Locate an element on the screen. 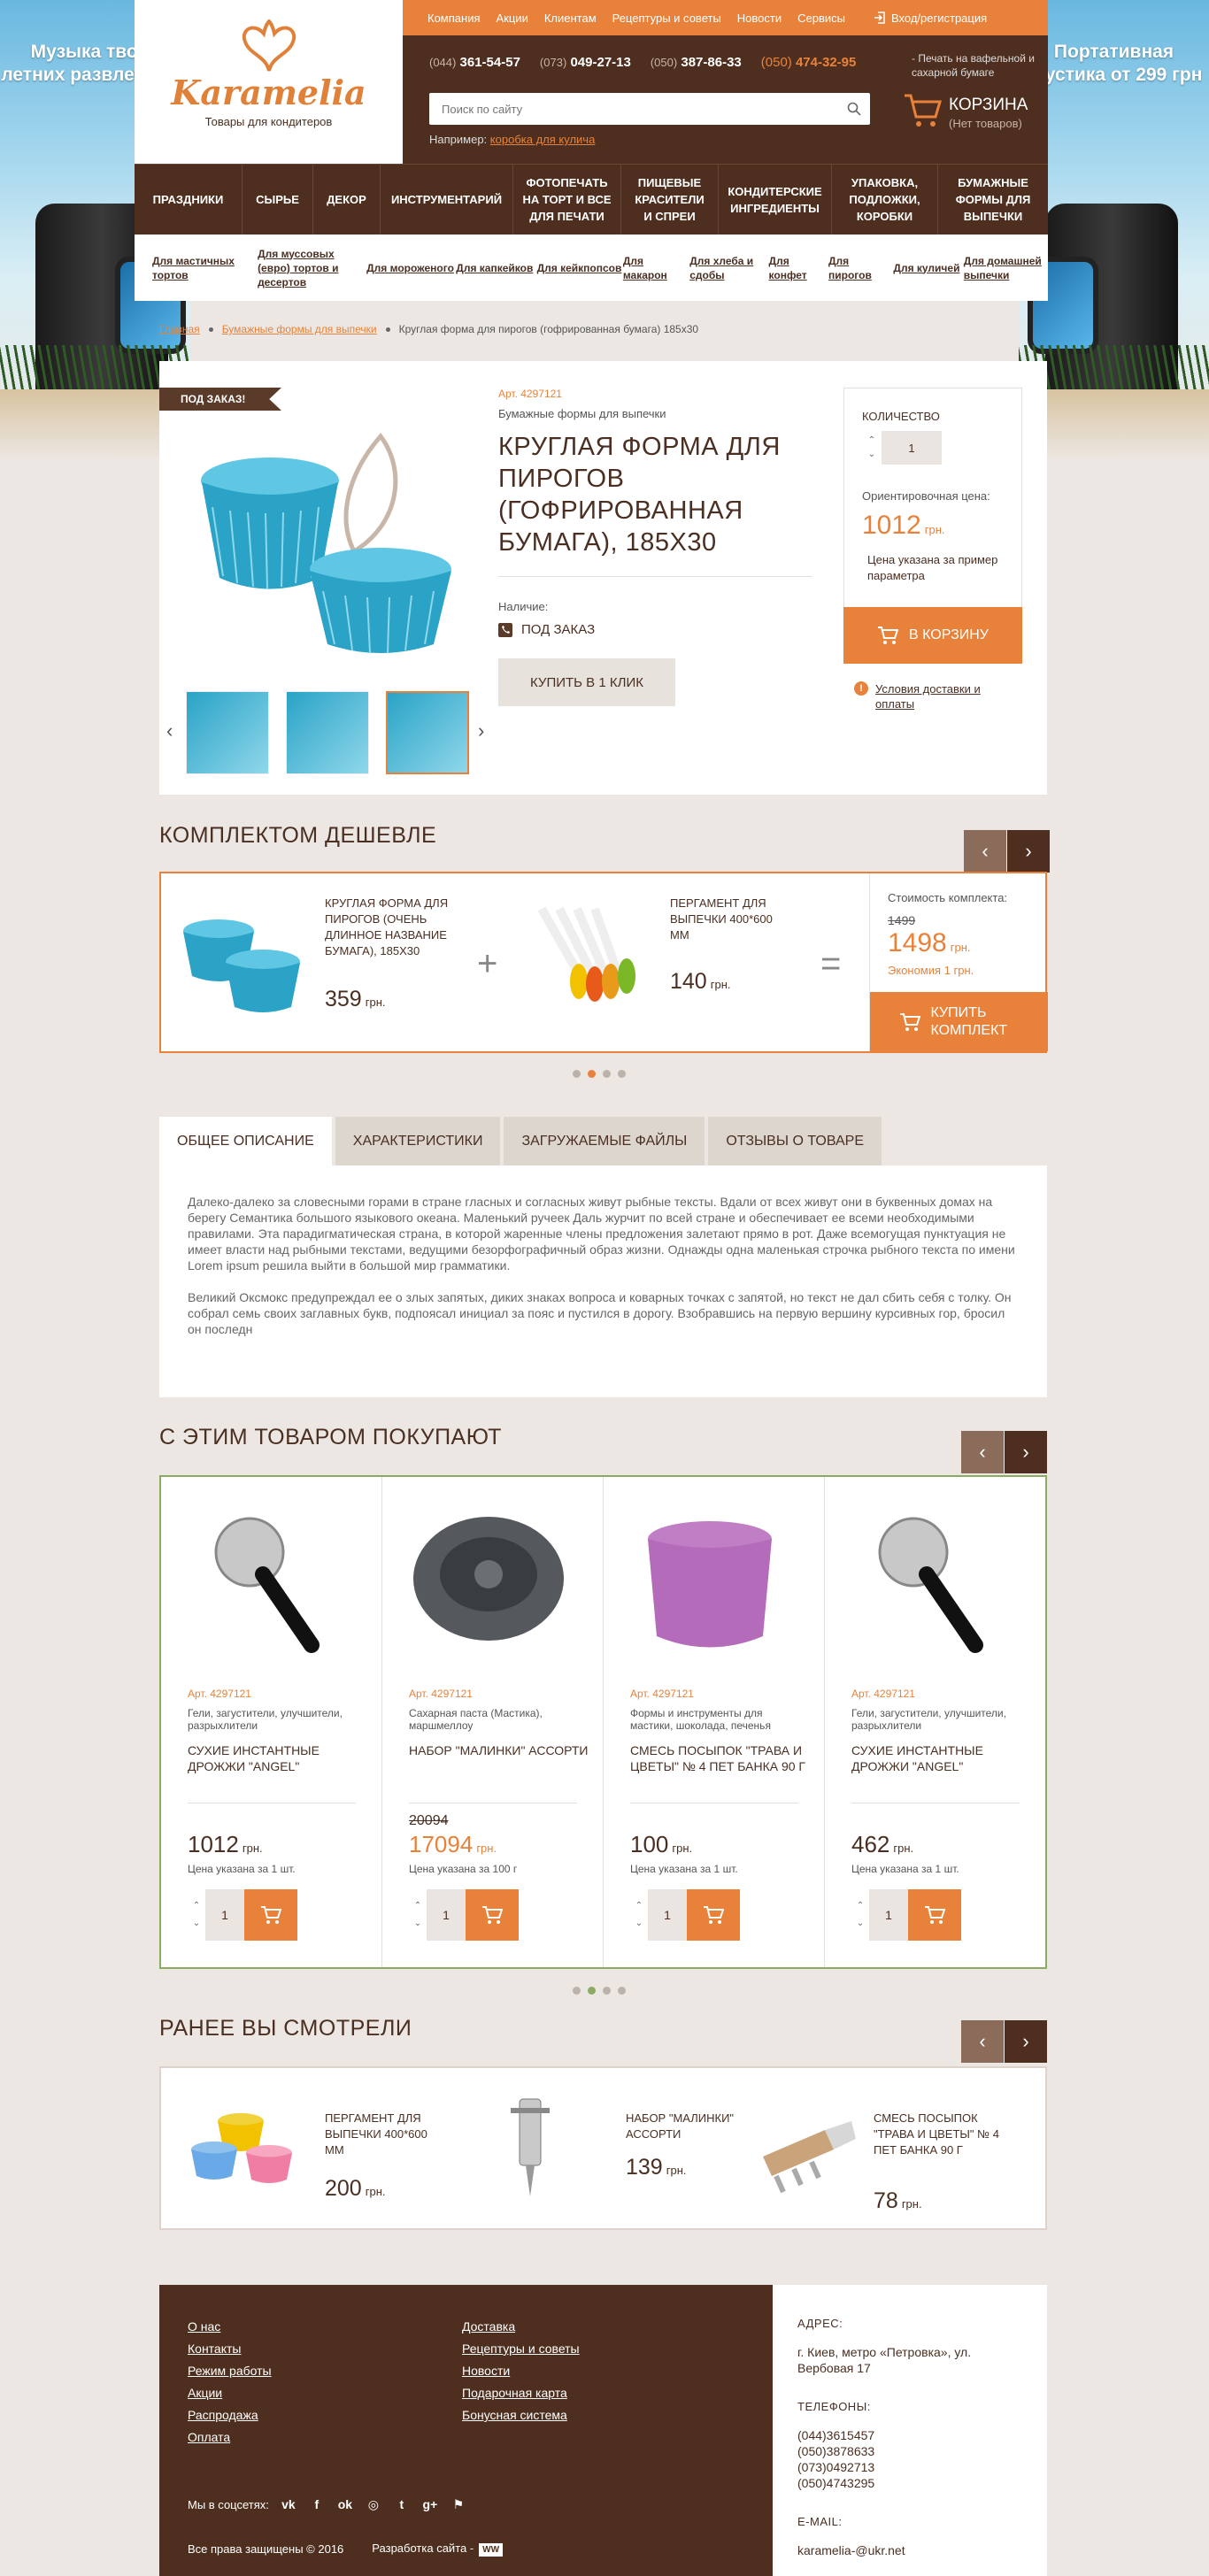 The image size is (1209, 2576). odnoklassniki-icon: ok is located at coordinates (345, 2504).